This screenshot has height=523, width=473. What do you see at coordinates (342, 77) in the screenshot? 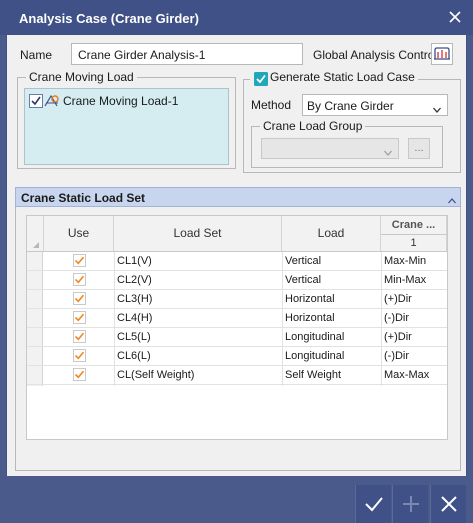
I see `generate-static-load-case-label: Generate Static Load Case` at bounding box center [342, 77].